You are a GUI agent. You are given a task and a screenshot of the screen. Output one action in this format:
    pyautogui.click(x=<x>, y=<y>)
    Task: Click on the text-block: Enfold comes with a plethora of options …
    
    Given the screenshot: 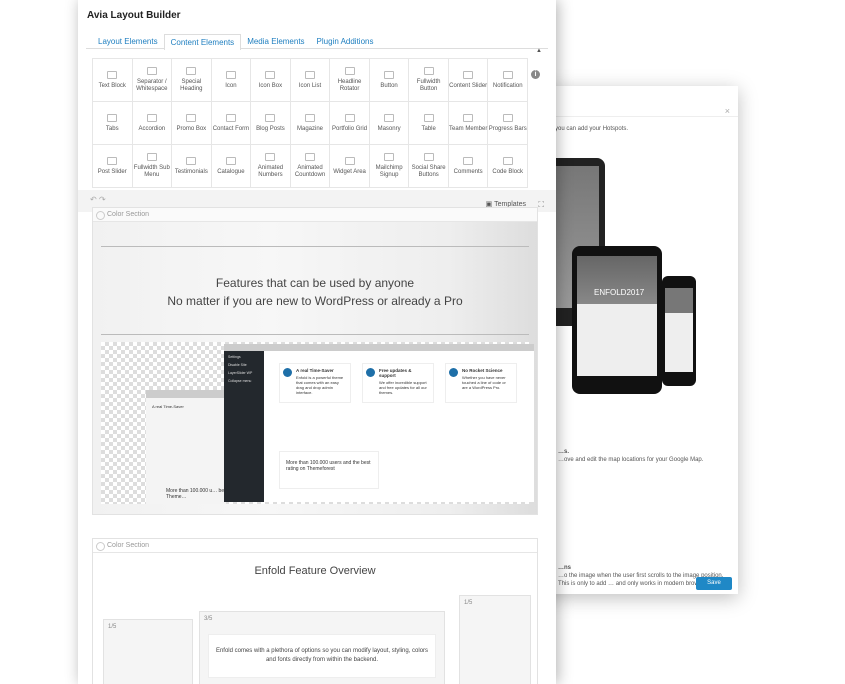 What is the action you would take?
    pyautogui.click(x=322, y=656)
    